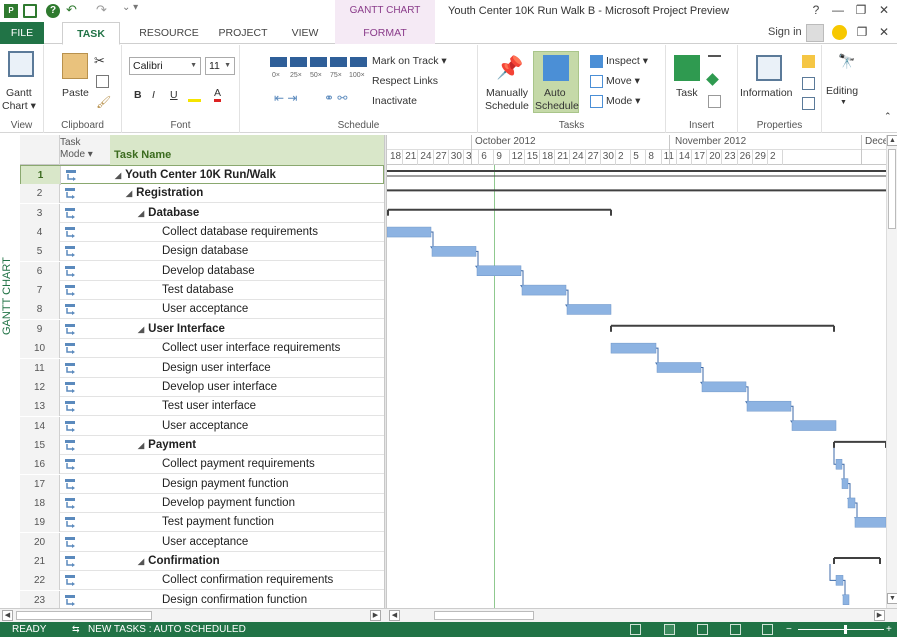 This screenshot has height=637, width=897. What do you see at coordinates (318, 62) in the screenshot?
I see `percent-50-button` at bounding box center [318, 62].